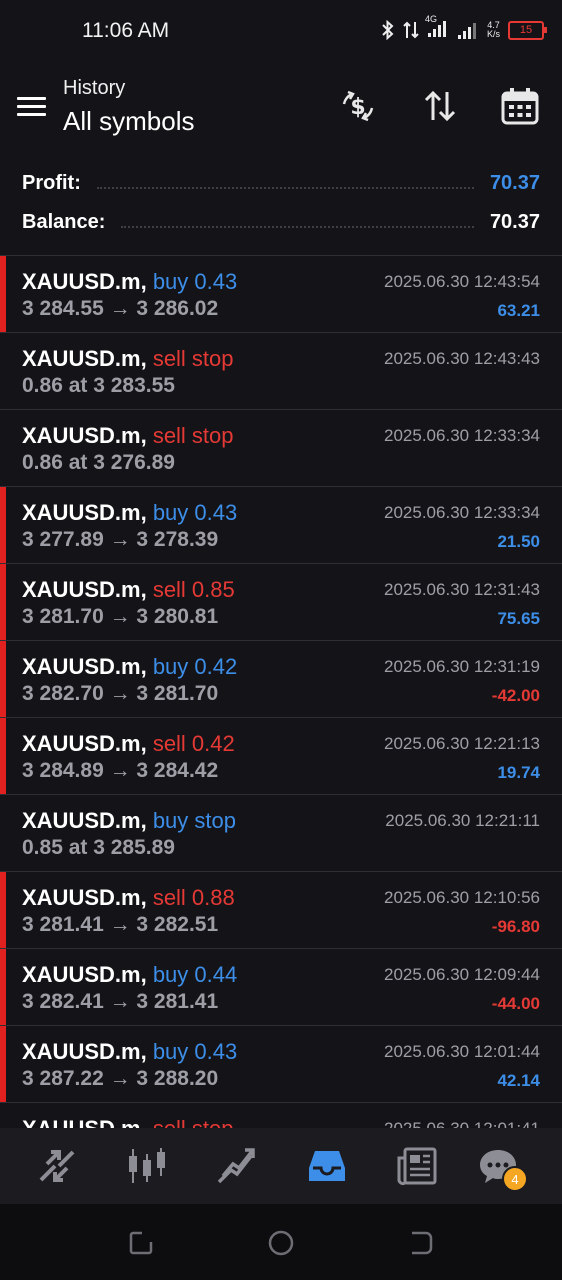 Image resolution: width=562 pixels, height=1280 pixels. I want to click on system-nav-bar, so click(281, 1242).